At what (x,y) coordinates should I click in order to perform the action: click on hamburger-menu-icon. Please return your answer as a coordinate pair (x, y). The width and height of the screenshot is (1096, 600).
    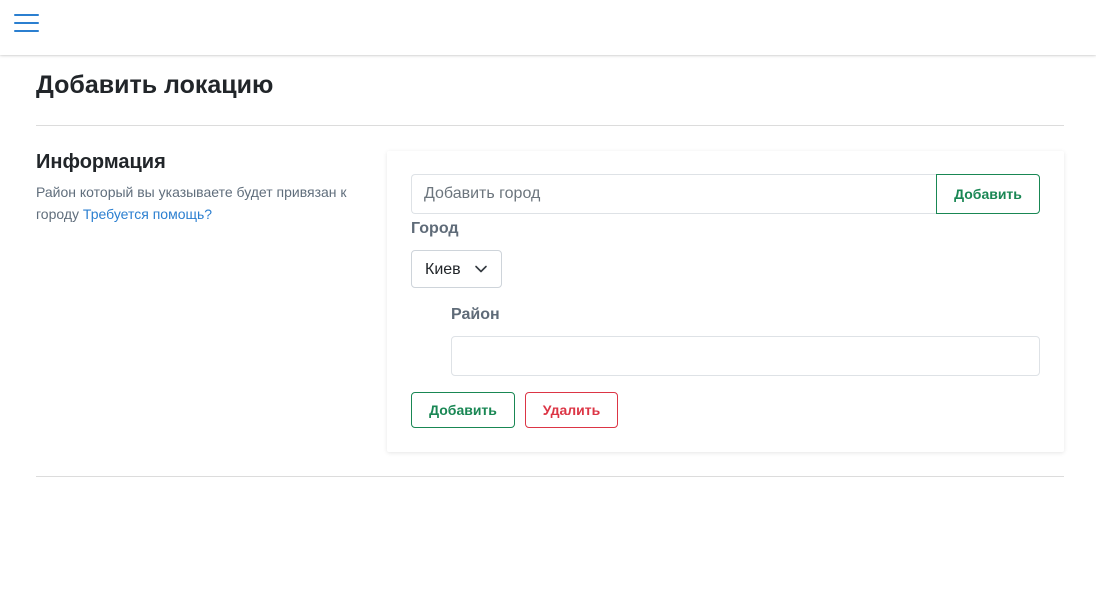
    Looking at the image, I should click on (27, 23).